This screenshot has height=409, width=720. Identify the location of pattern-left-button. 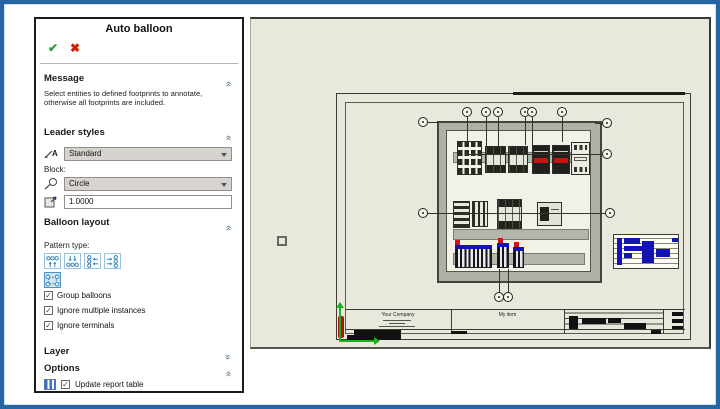
(92, 261).